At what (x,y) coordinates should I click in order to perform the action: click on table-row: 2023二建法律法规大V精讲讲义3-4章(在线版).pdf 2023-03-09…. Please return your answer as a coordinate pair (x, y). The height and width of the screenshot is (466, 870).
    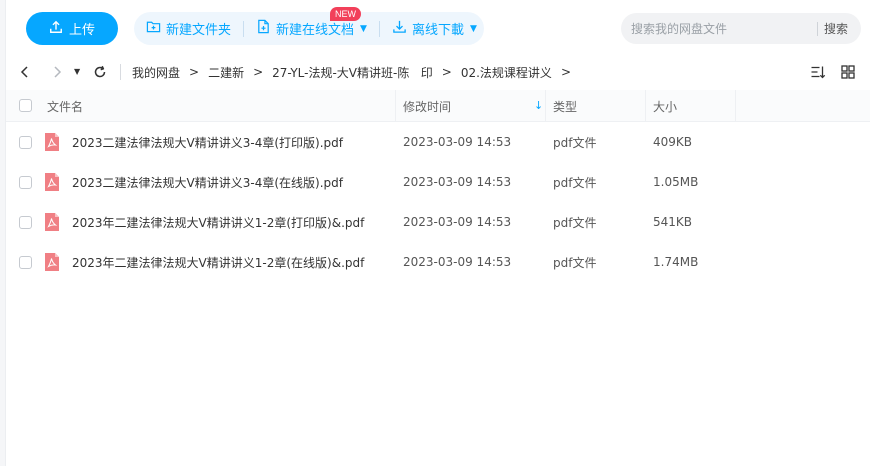
    Looking at the image, I should click on (438, 182).